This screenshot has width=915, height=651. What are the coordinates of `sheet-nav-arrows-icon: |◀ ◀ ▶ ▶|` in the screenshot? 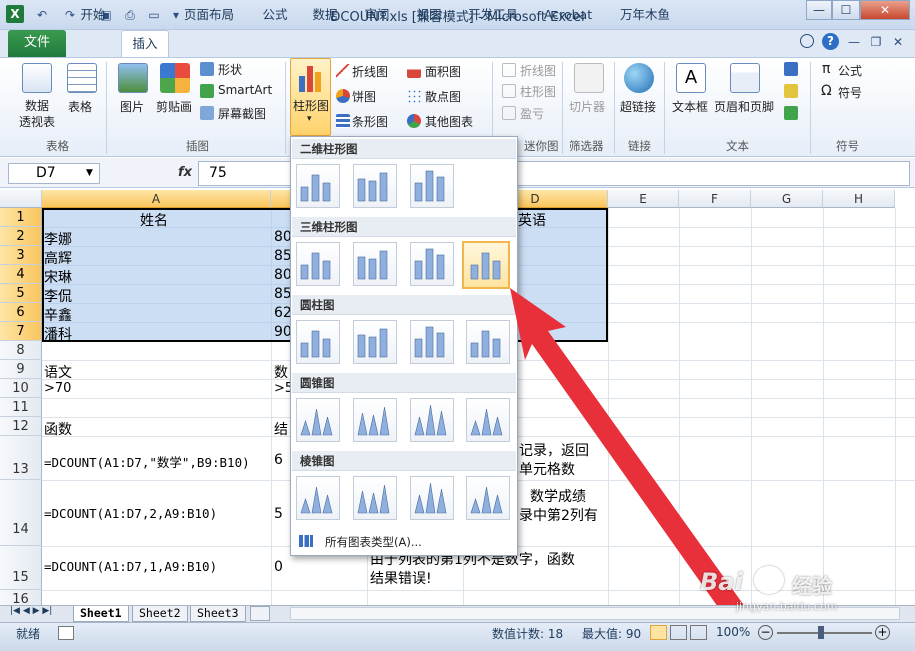 It's located at (31, 611).